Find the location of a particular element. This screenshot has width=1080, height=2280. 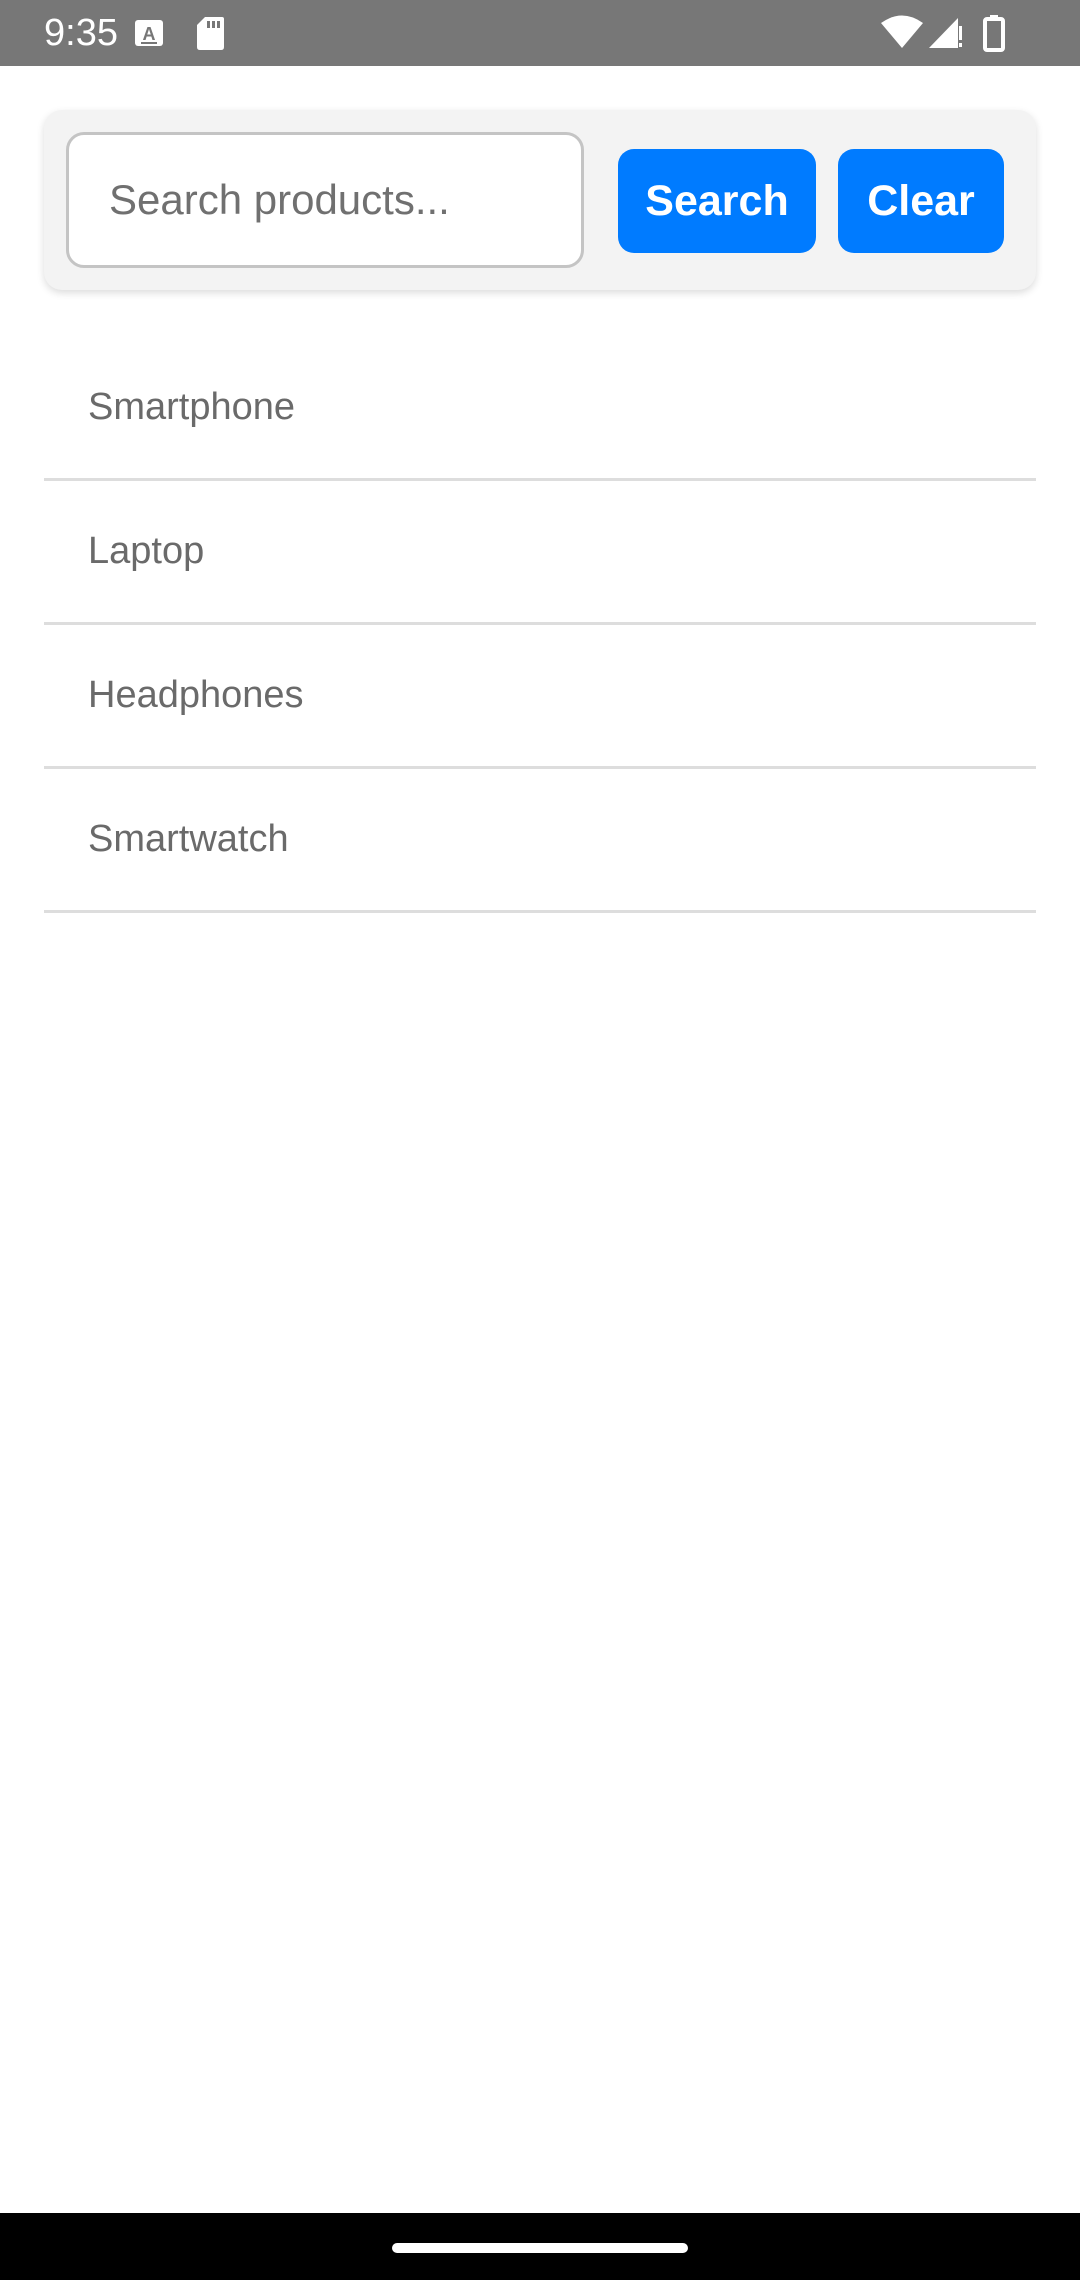

search-panel: Search Clear is located at coordinates (540, 200).